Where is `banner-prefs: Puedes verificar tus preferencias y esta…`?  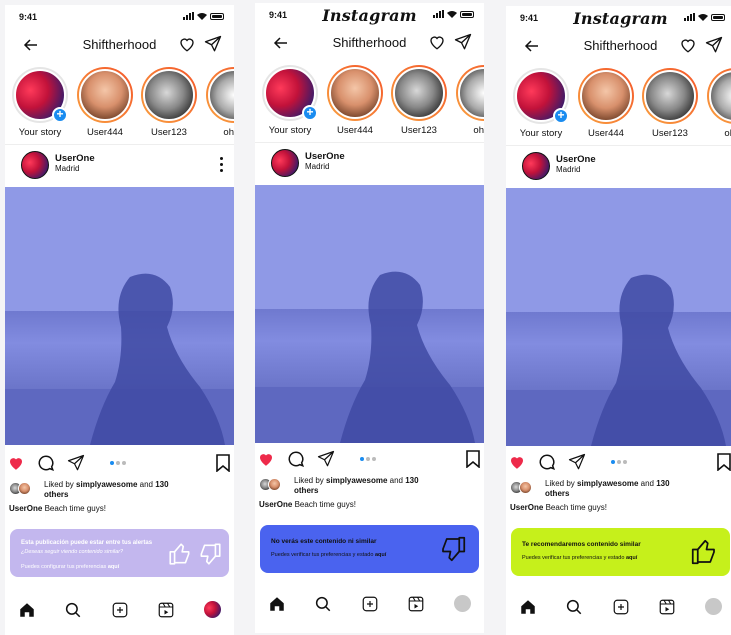 banner-prefs: Puedes verificar tus preferencias y esta… is located at coordinates (329, 555).